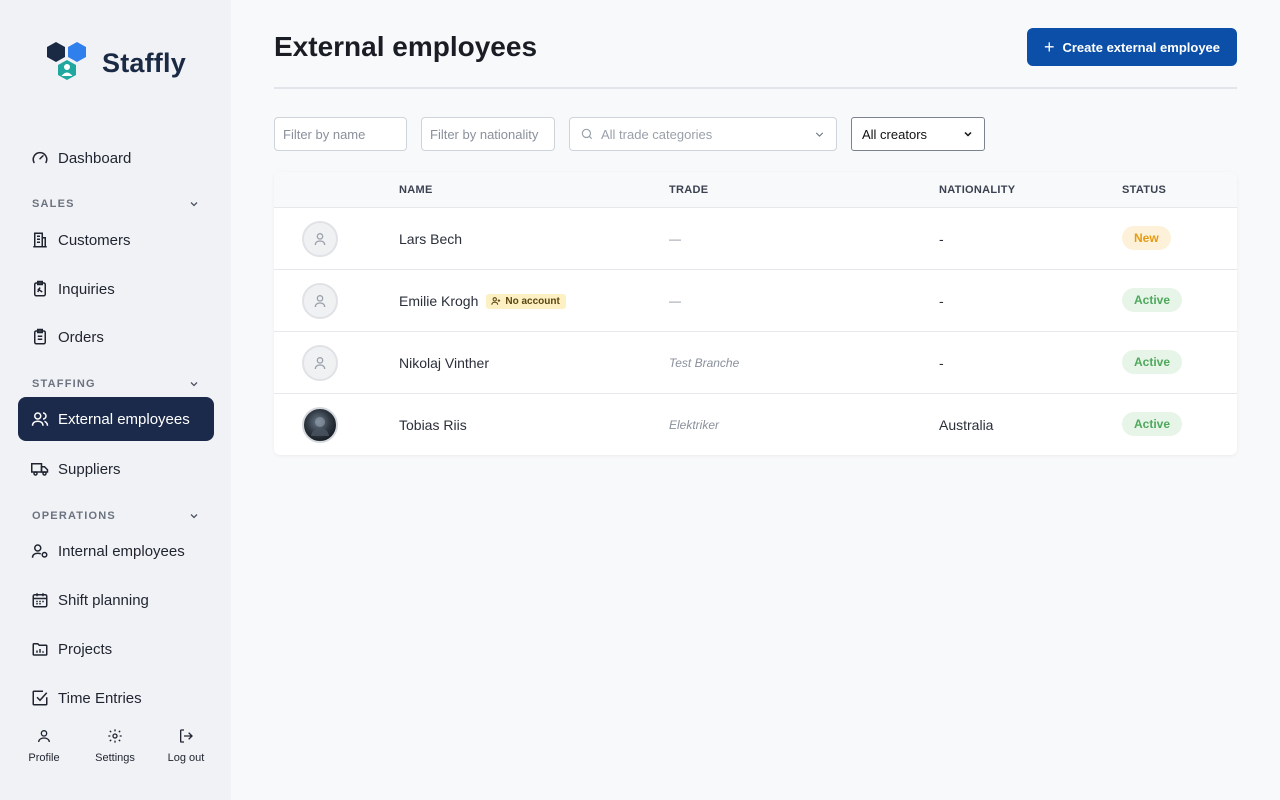 Image resolution: width=1280 pixels, height=800 pixels. I want to click on sidebar-item-inquiries: Inquiries, so click(116, 289).